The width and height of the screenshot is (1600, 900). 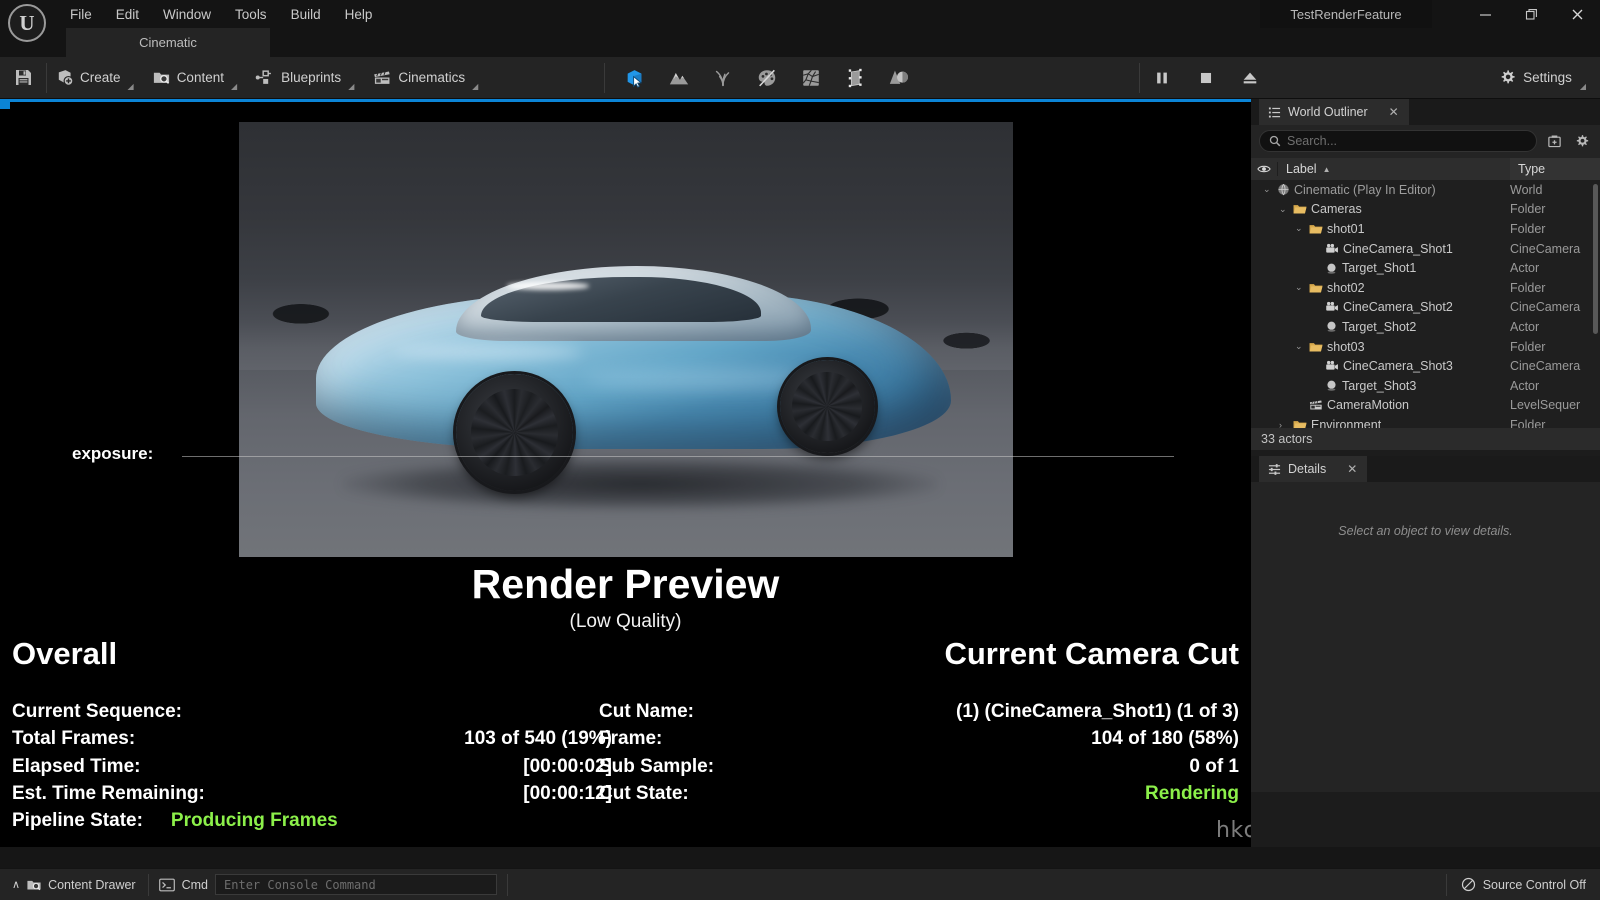 What do you see at coordinates (919, 738) in the screenshot?
I see `stat-cut-frame: Frame: 104 of 180 (58%)` at bounding box center [919, 738].